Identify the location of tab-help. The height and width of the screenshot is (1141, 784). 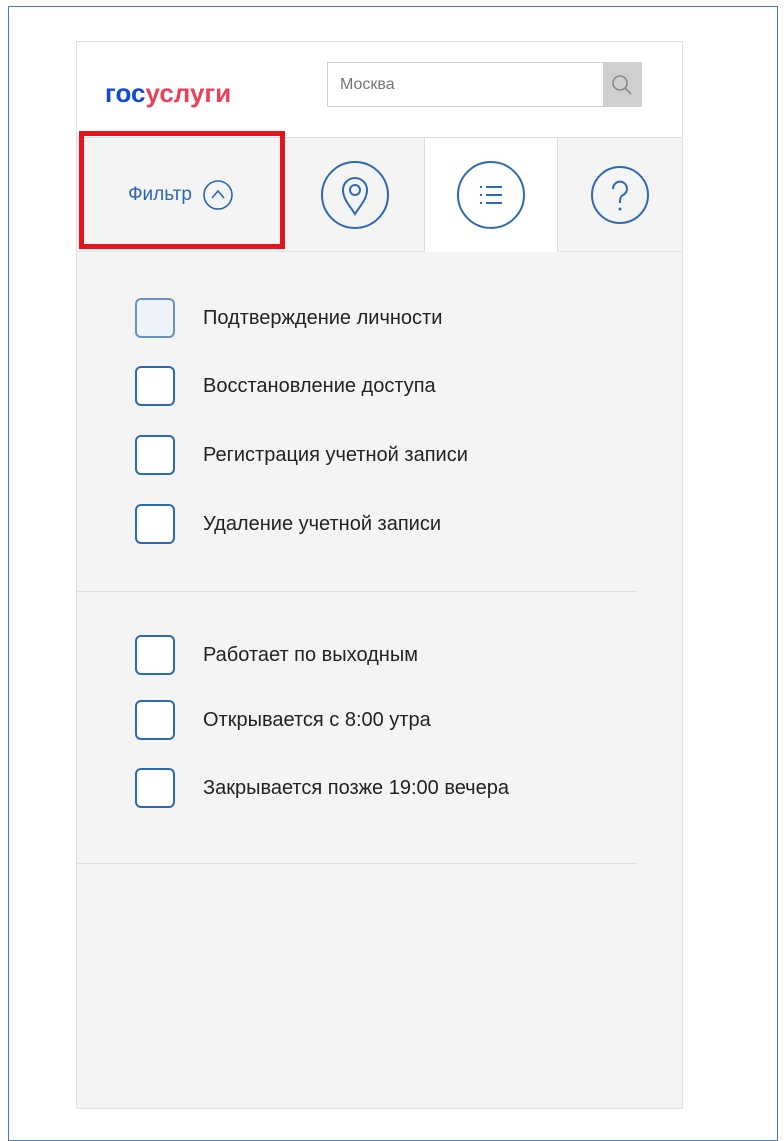
(619, 194).